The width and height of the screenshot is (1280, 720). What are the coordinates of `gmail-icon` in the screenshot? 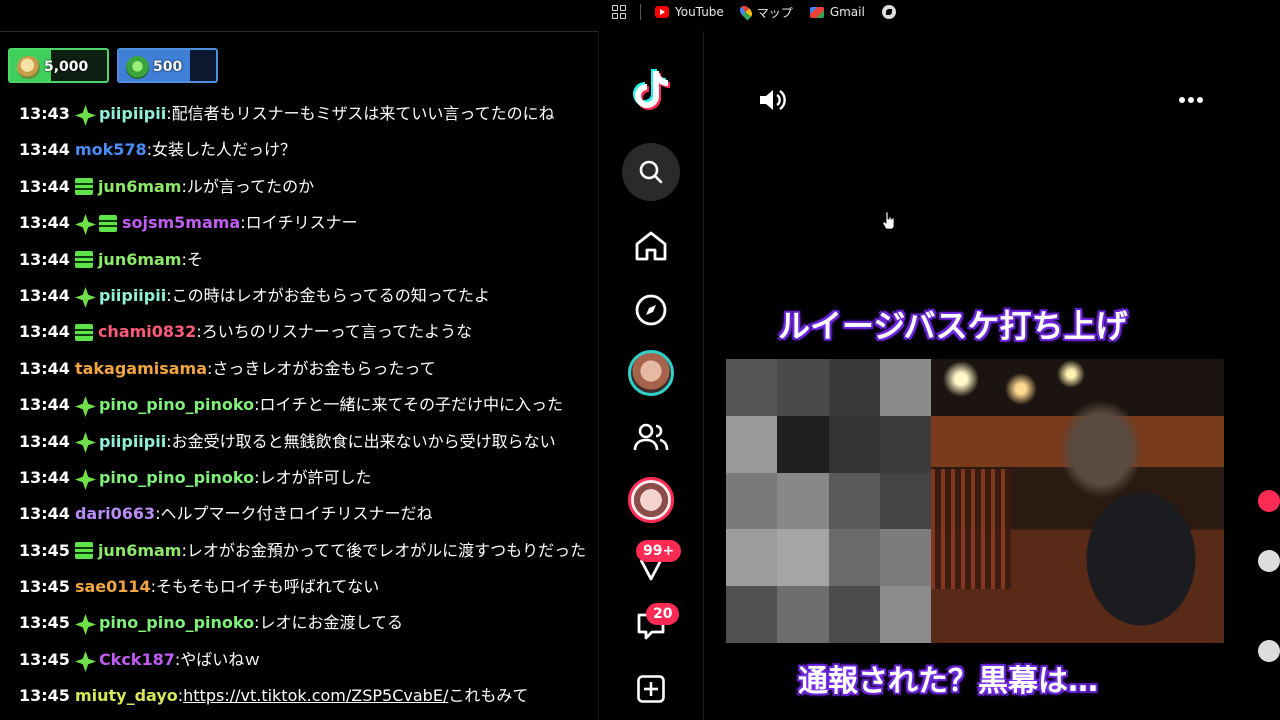 It's located at (816, 12).